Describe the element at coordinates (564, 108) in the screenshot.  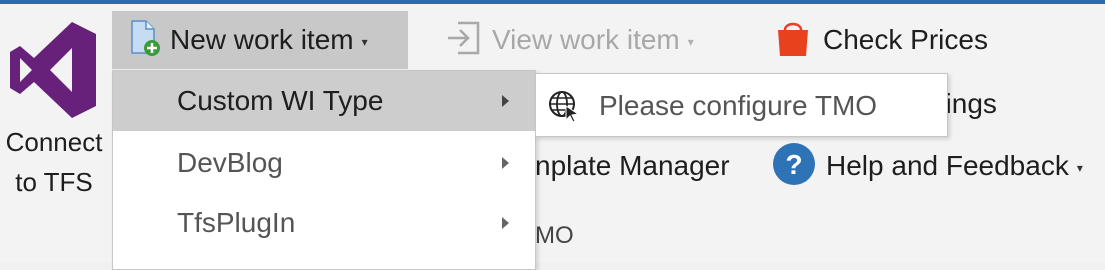
I see `globe-cursor-icon` at that location.